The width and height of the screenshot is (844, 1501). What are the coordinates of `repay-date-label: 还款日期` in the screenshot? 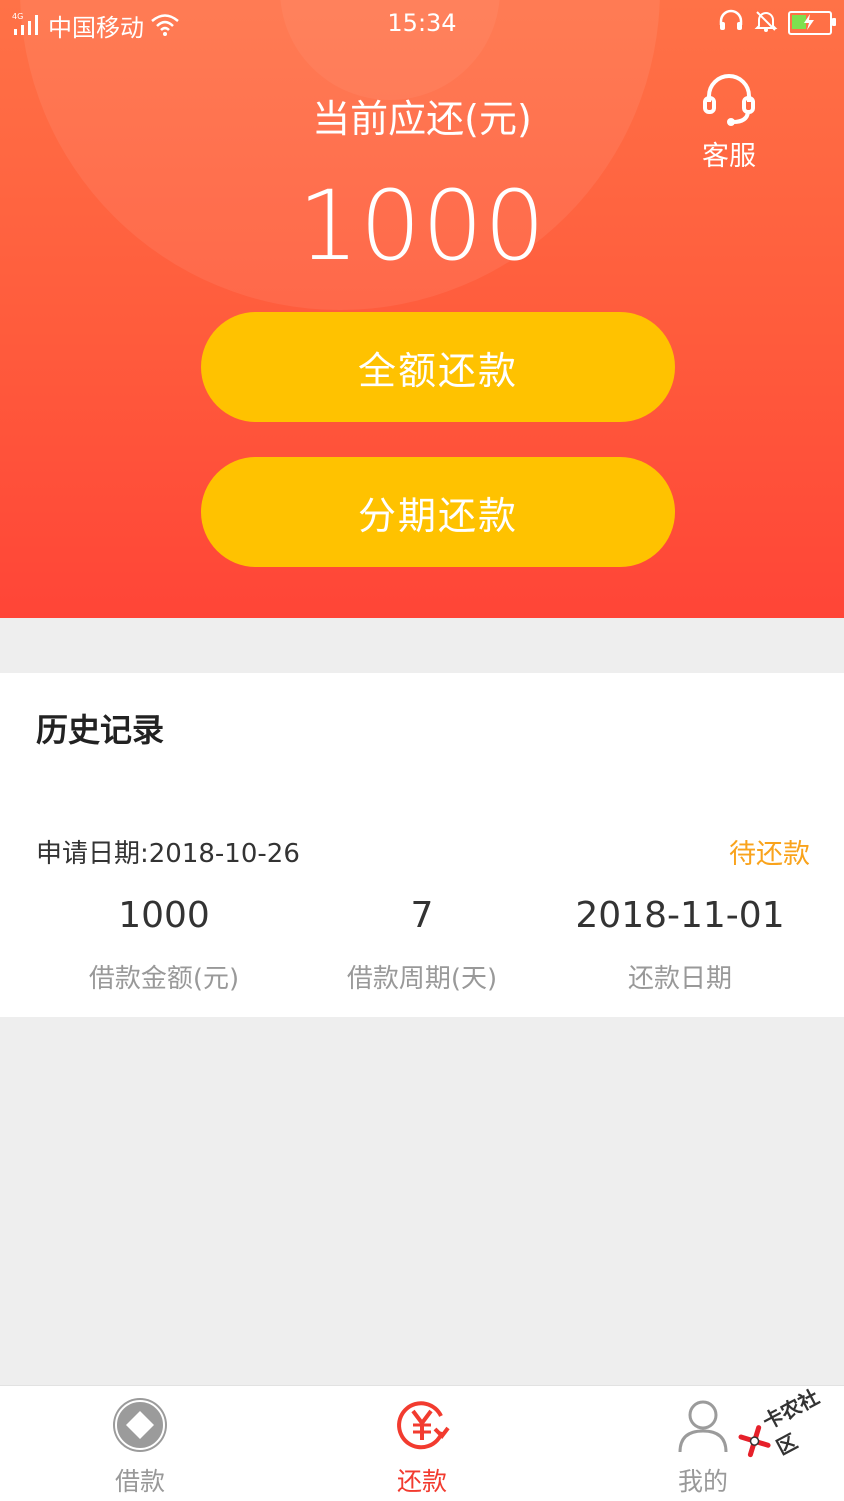 It's located at (679, 979).